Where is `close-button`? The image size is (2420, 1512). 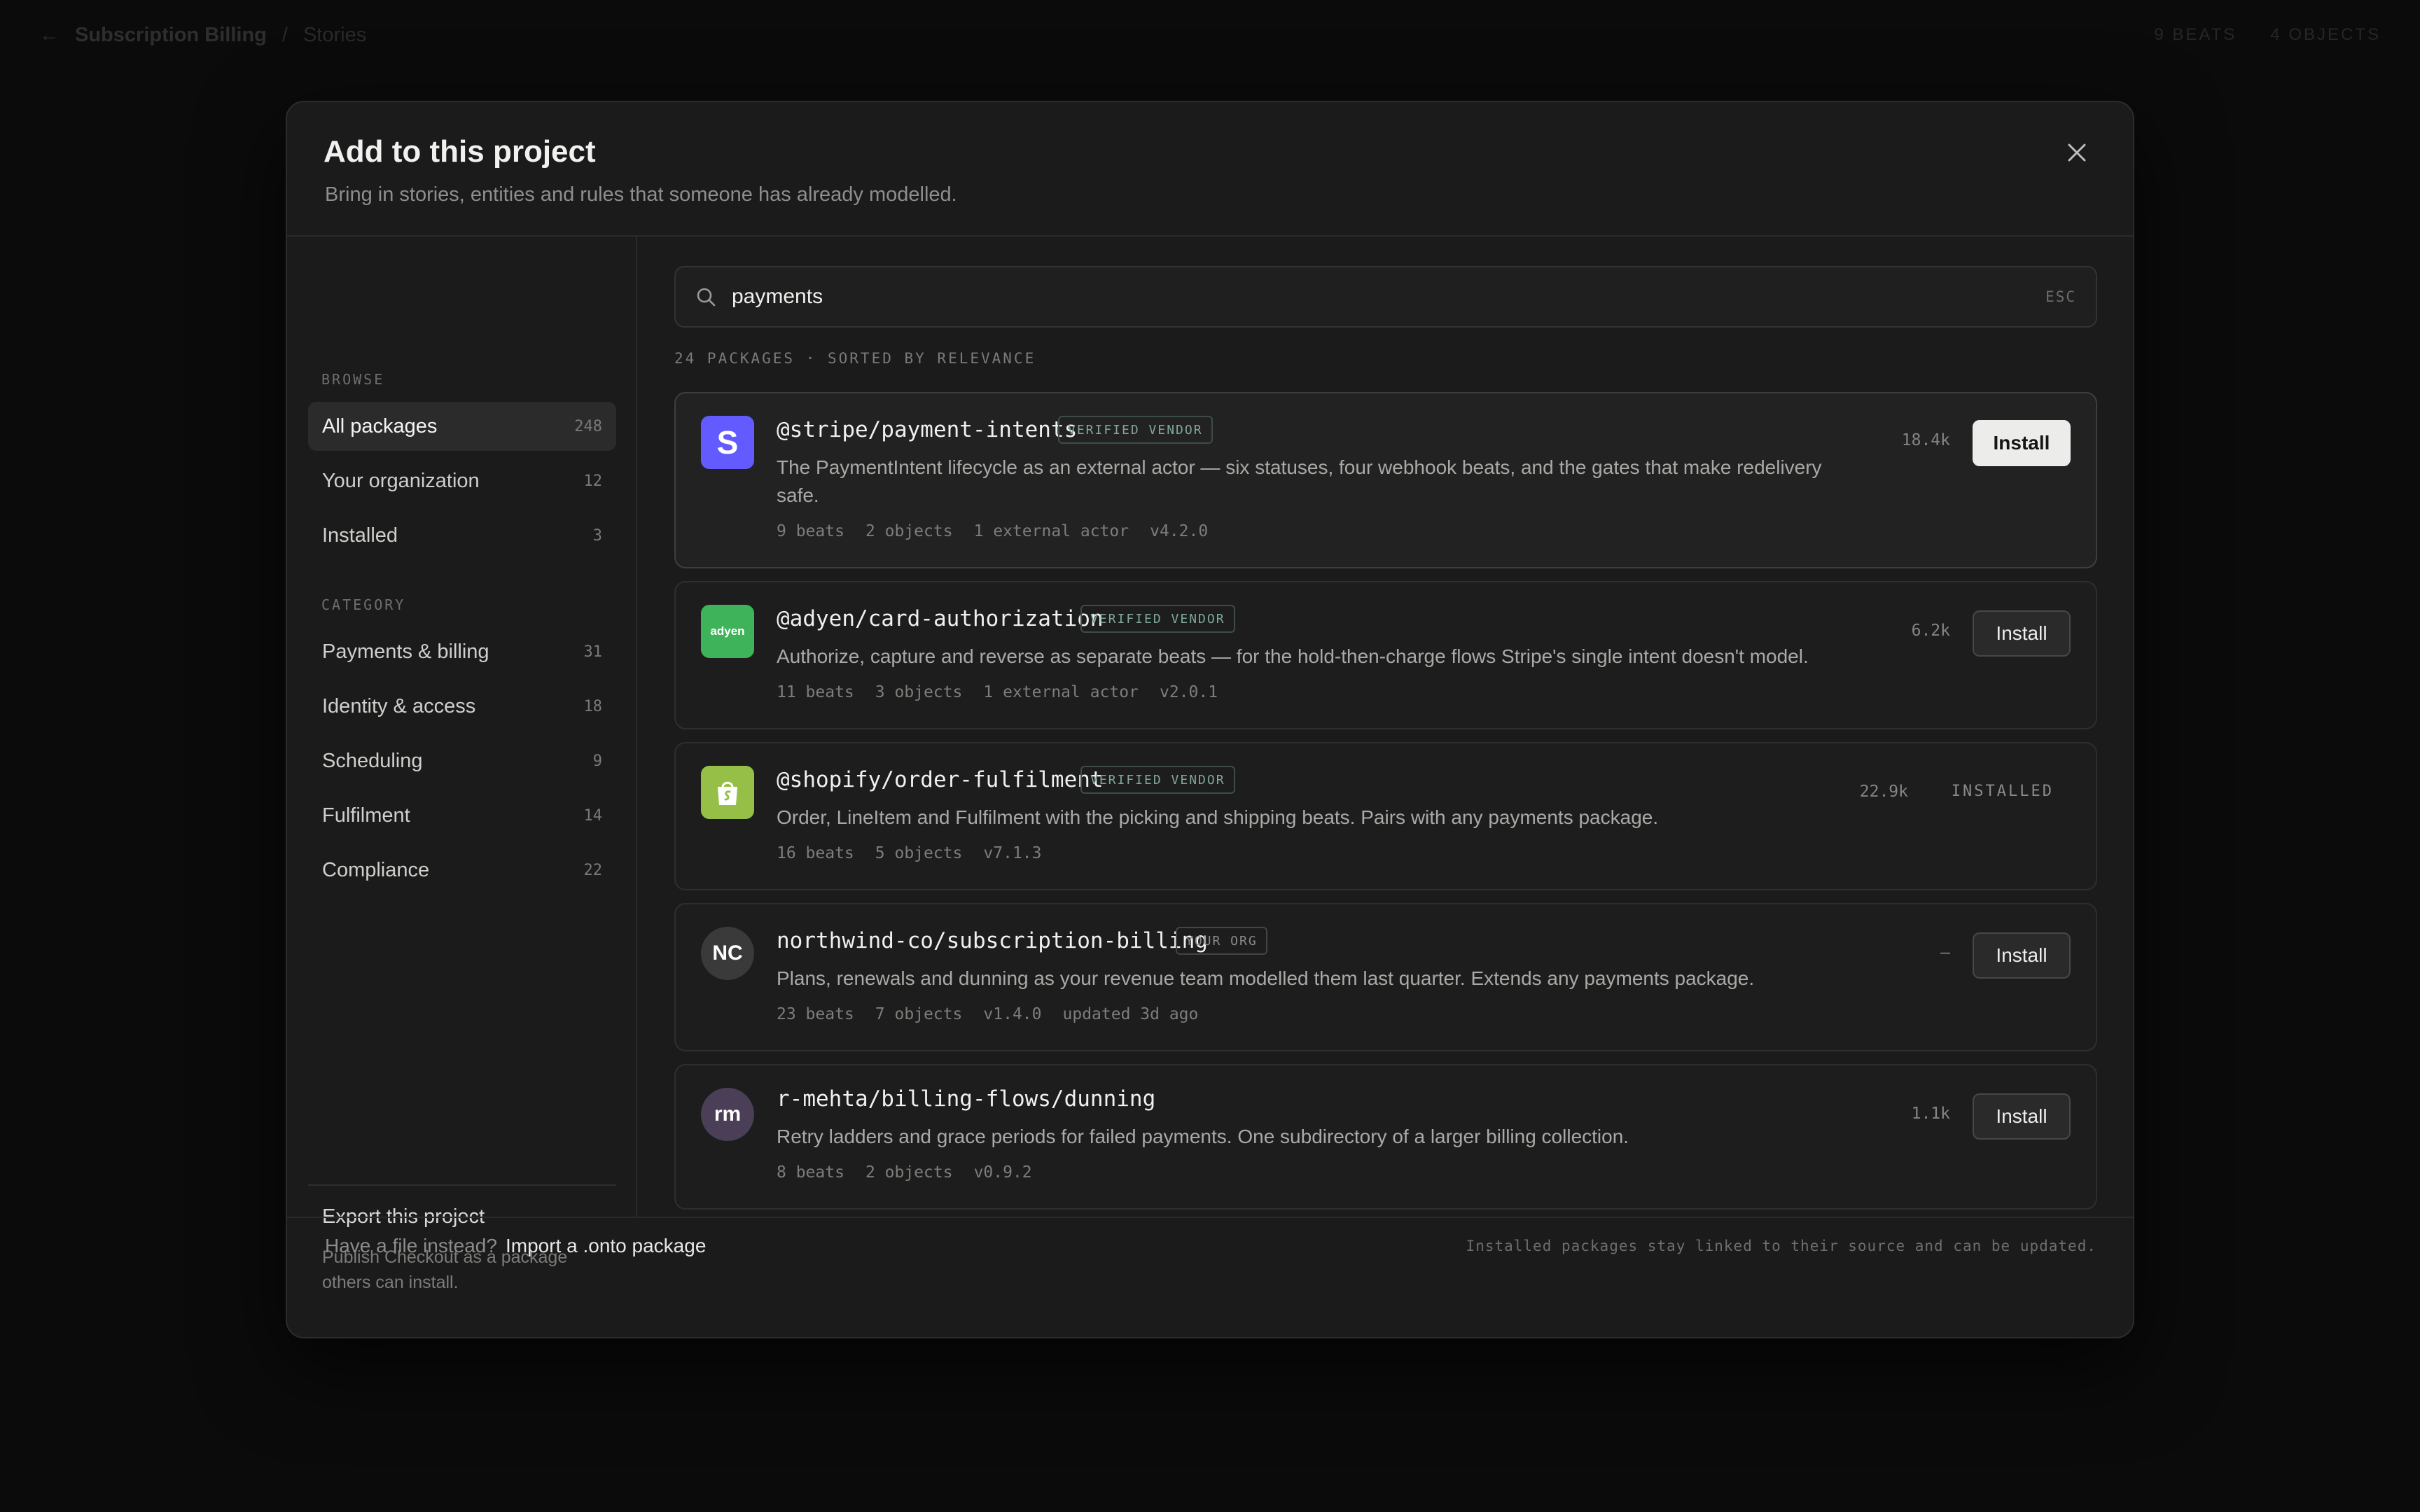
close-button is located at coordinates (2077, 153).